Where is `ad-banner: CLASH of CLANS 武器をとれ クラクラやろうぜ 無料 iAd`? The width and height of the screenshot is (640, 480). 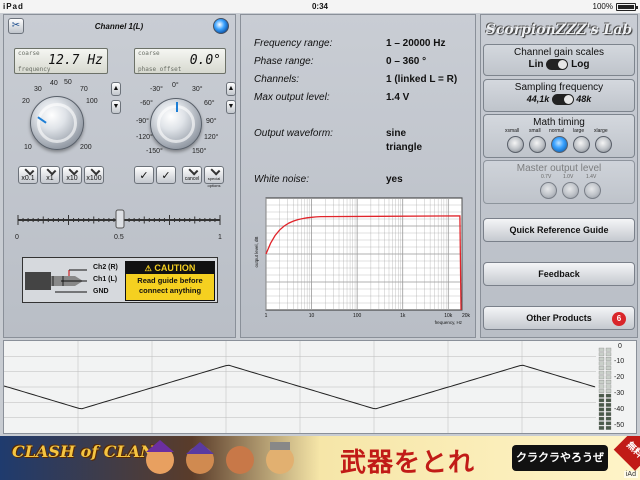 ad-banner: CLASH of CLANS 武器をとれ クラクラやろうぜ 無料 iAd is located at coordinates (320, 458).